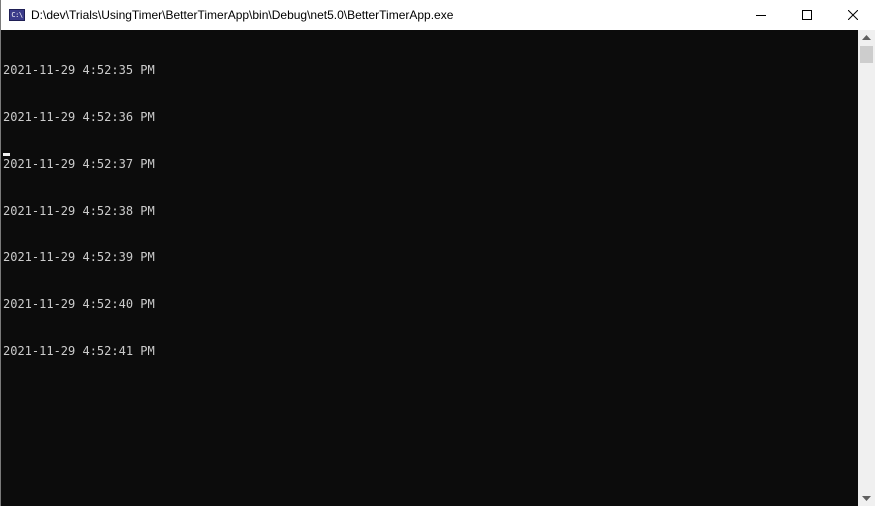 This screenshot has height=507, width=875. I want to click on caption-buttons, so click(806, 15).